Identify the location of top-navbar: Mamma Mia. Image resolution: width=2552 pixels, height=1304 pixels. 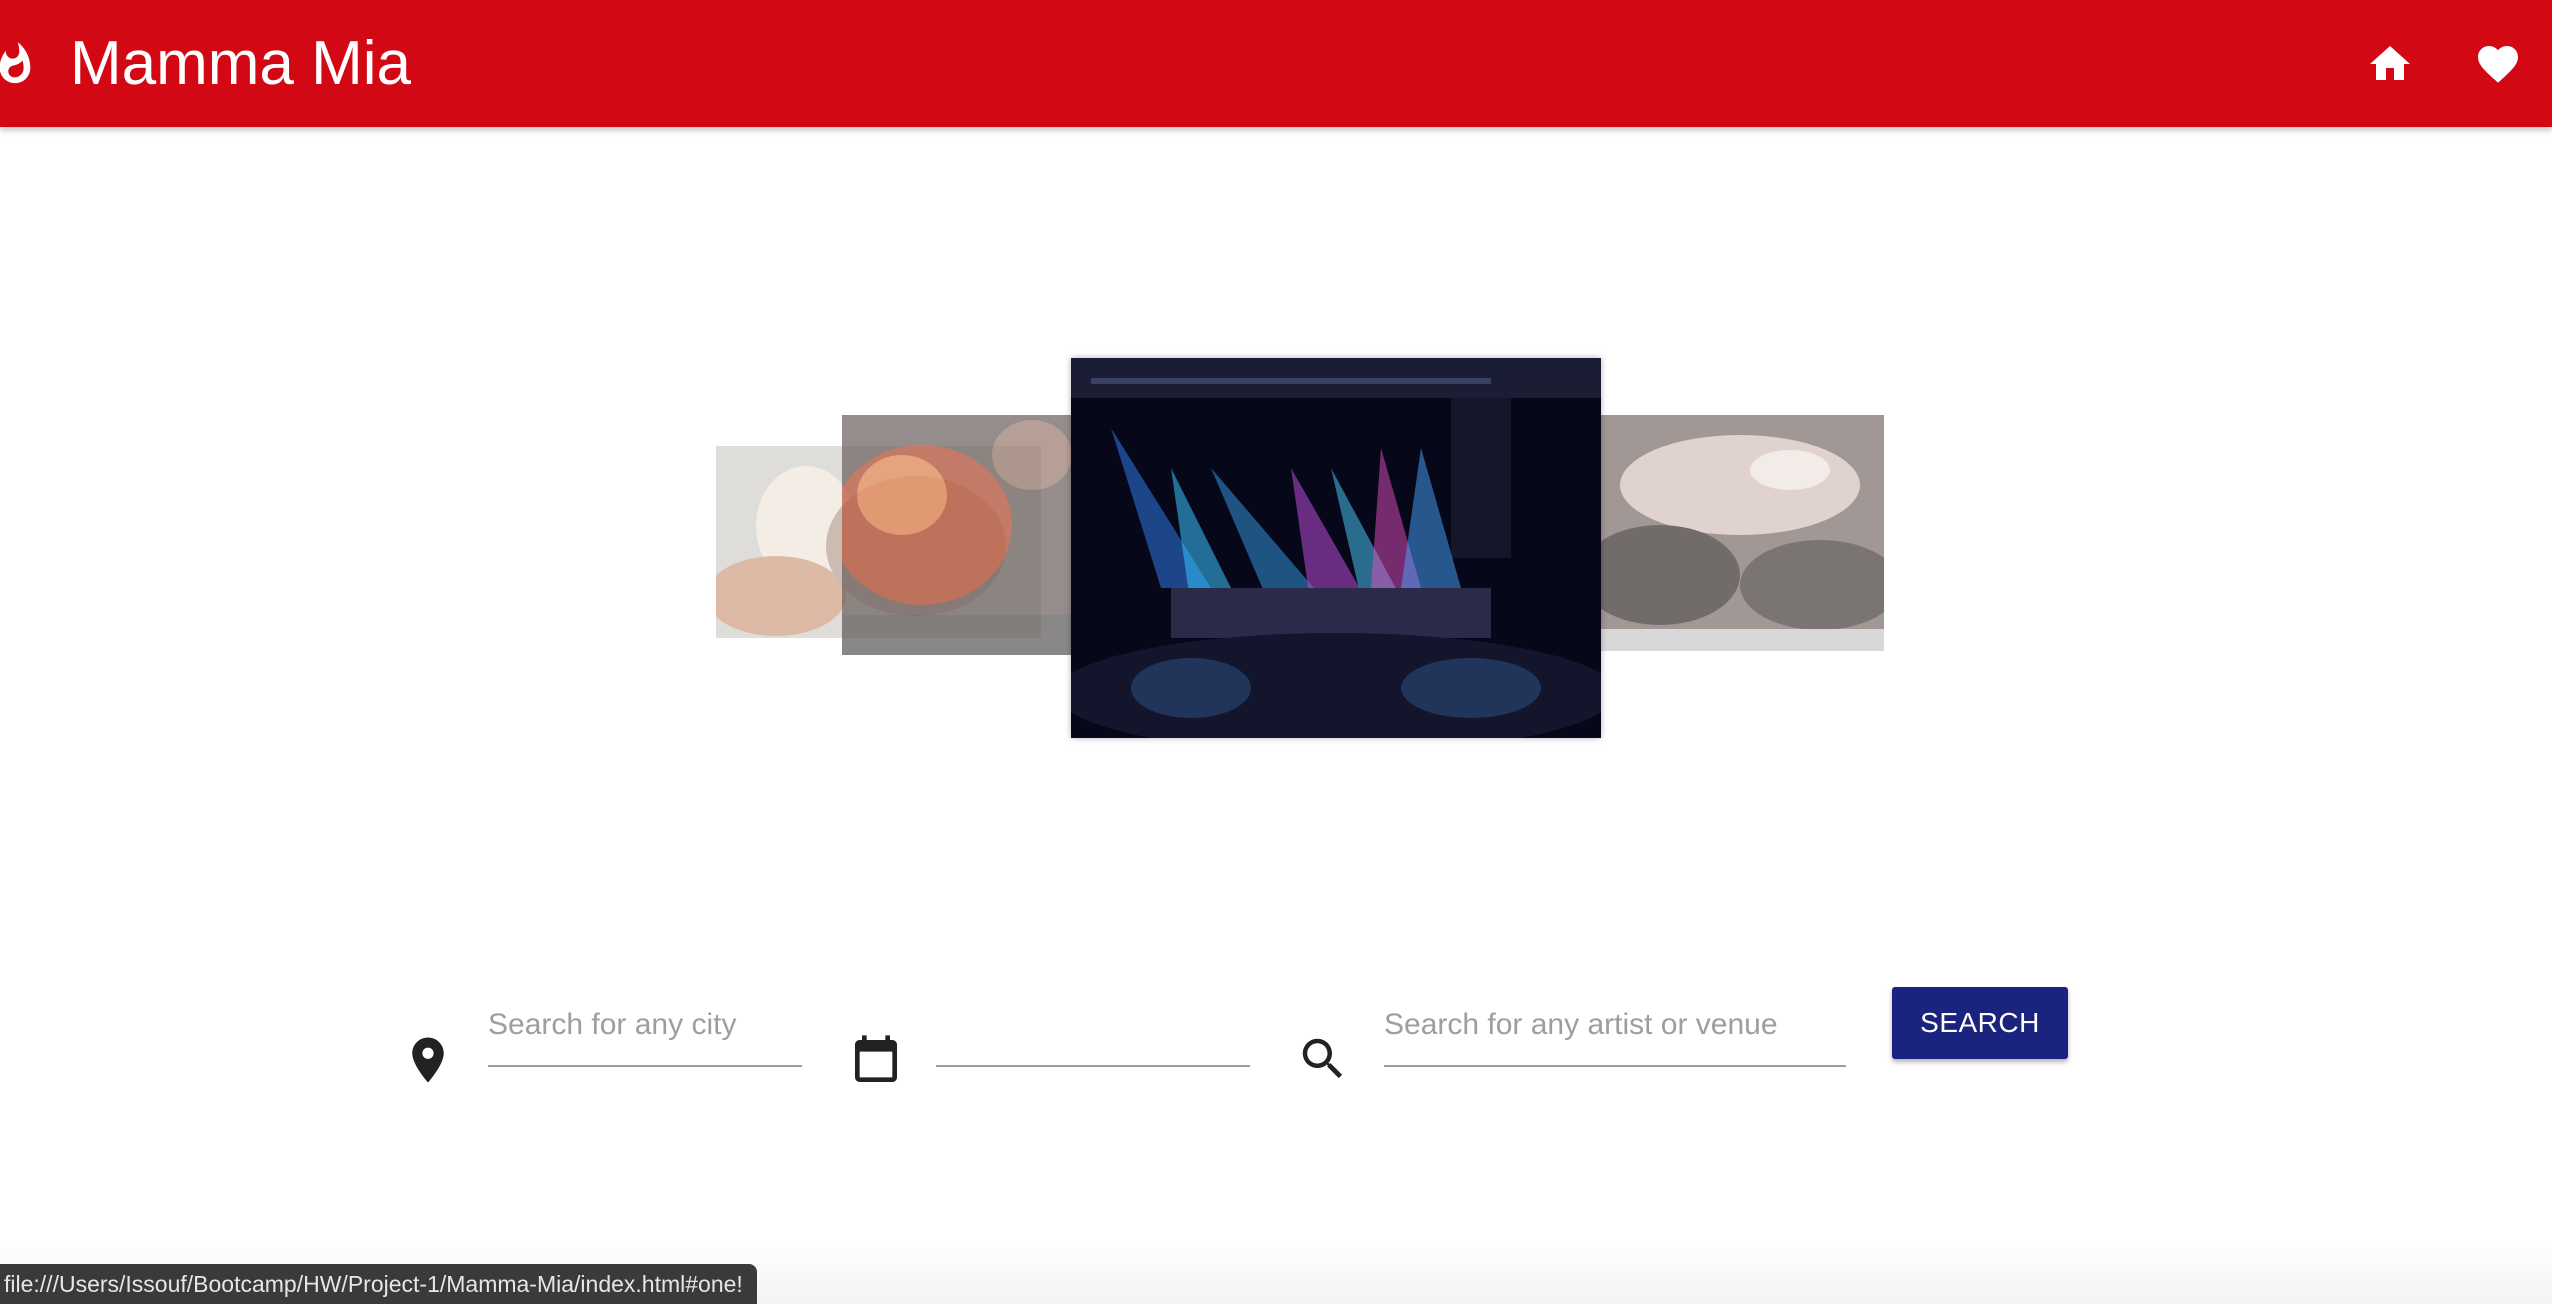
(1276, 63).